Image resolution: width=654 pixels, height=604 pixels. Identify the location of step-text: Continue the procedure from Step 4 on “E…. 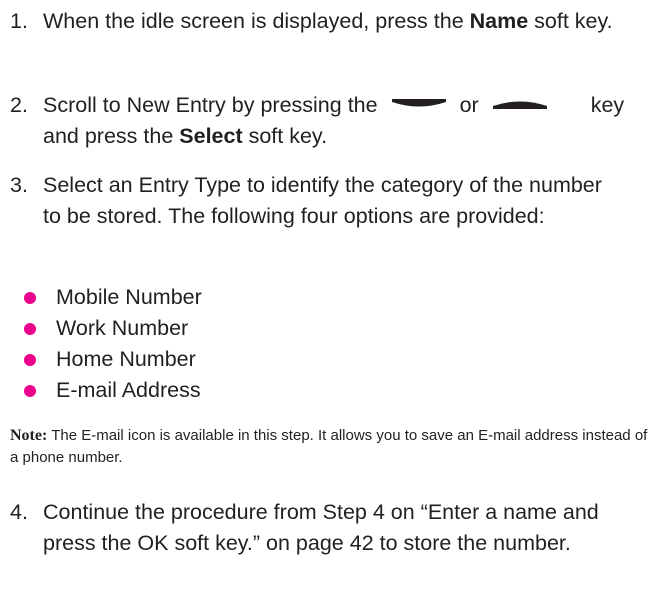
(321, 527).